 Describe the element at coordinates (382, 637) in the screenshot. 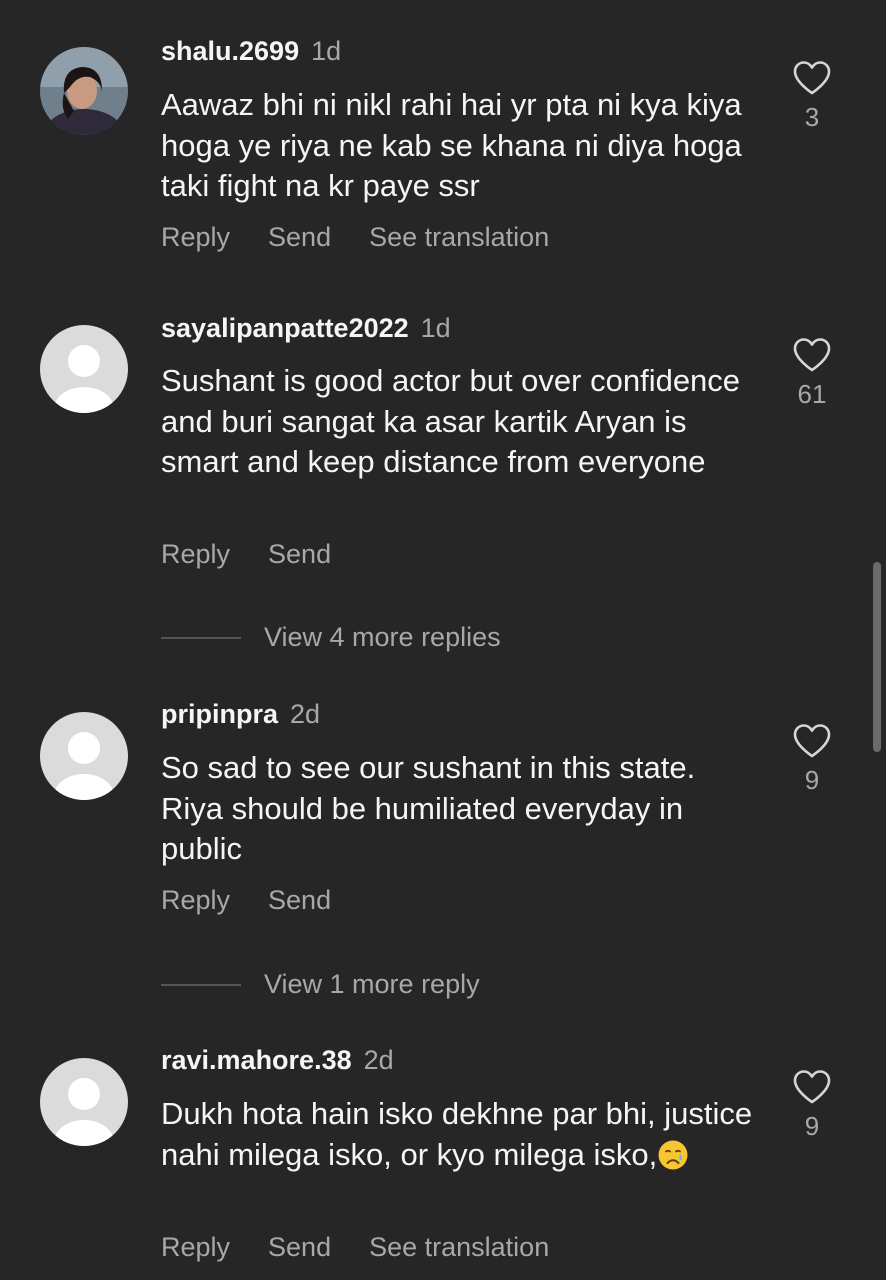

I see `view-replies-button: View 4 more replies` at that location.